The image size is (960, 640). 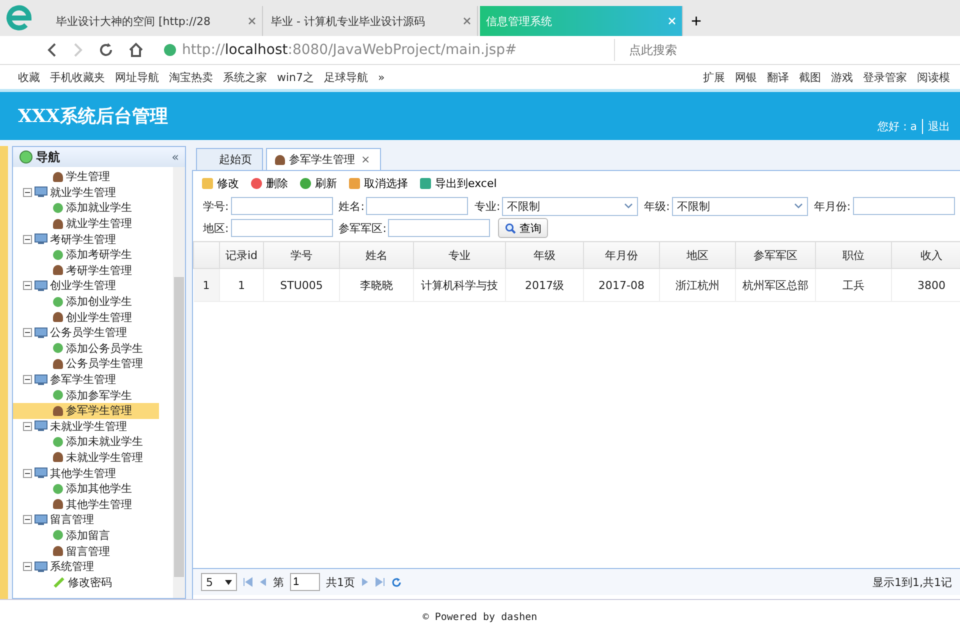 What do you see at coordinates (72, 566) in the screenshot?
I see `nav-group: 系统管理` at bounding box center [72, 566].